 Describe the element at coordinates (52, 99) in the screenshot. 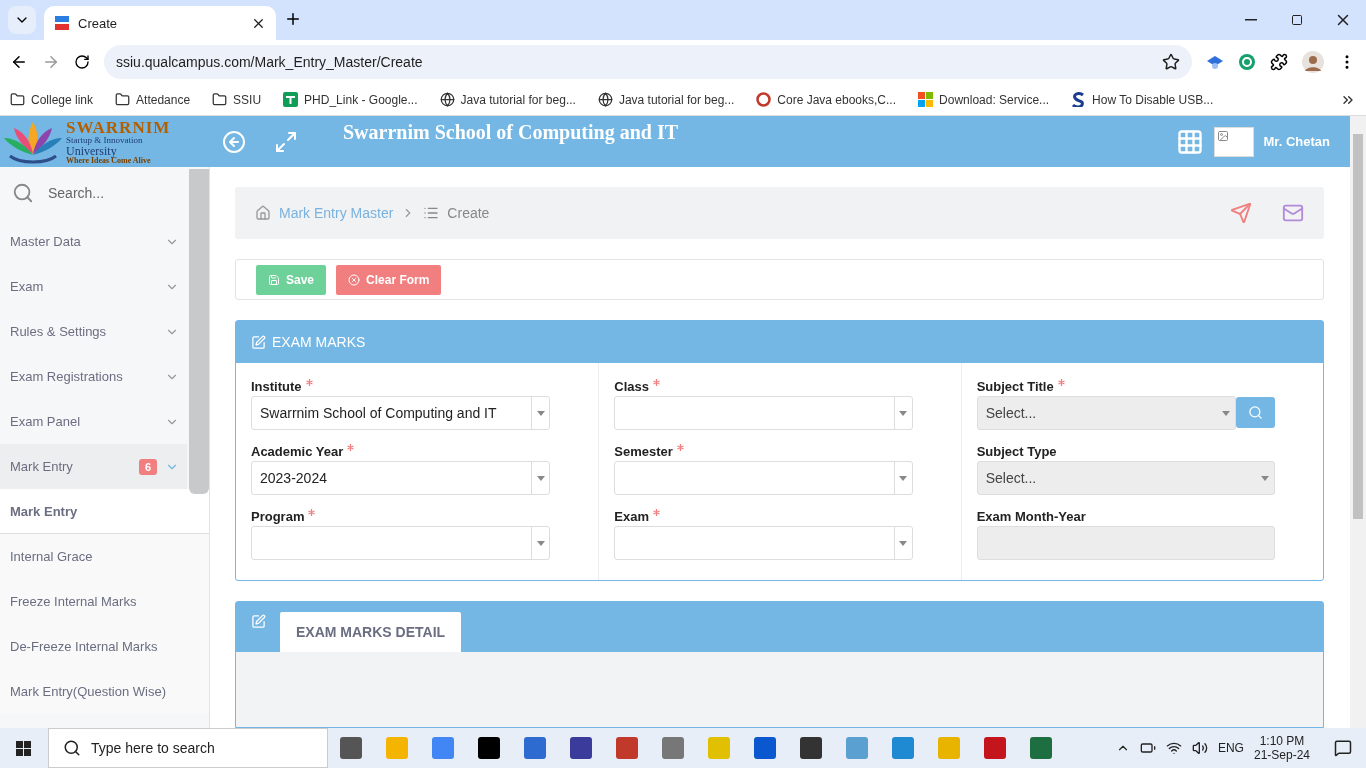

I see `bookmark-link: College link` at that location.